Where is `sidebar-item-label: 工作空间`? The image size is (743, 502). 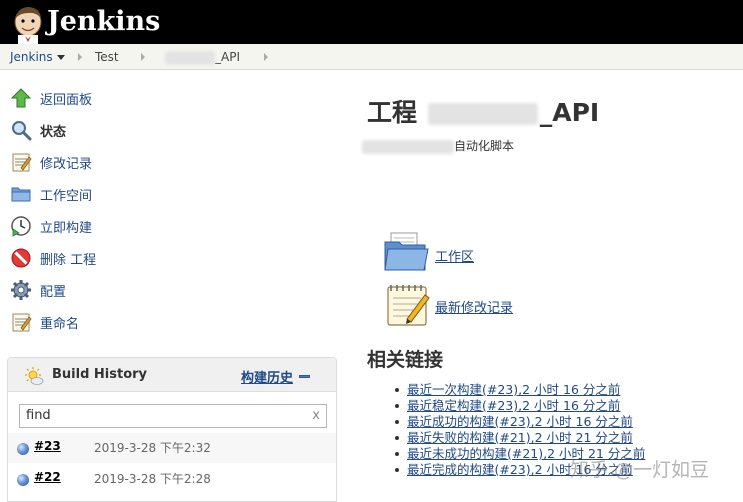 sidebar-item-label: 工作空间 is located at coordinates (66, 196).